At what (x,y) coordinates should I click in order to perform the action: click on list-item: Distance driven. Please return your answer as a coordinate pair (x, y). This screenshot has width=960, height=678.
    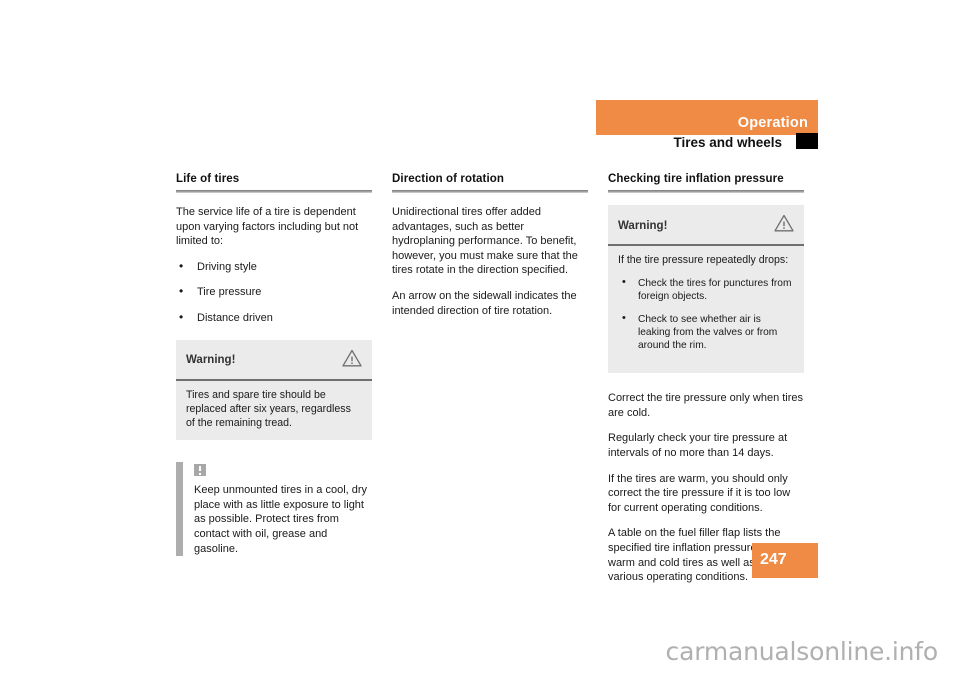
    Looking at the image, I should click on (274, 318).